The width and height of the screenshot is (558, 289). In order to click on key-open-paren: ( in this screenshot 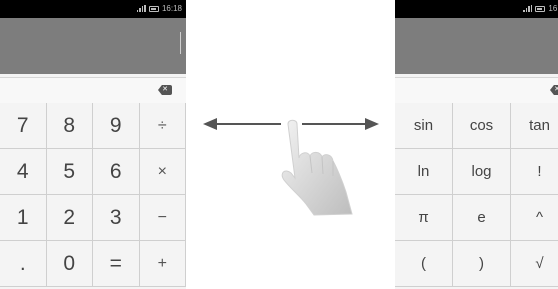, I will do `click(424, 264)`.